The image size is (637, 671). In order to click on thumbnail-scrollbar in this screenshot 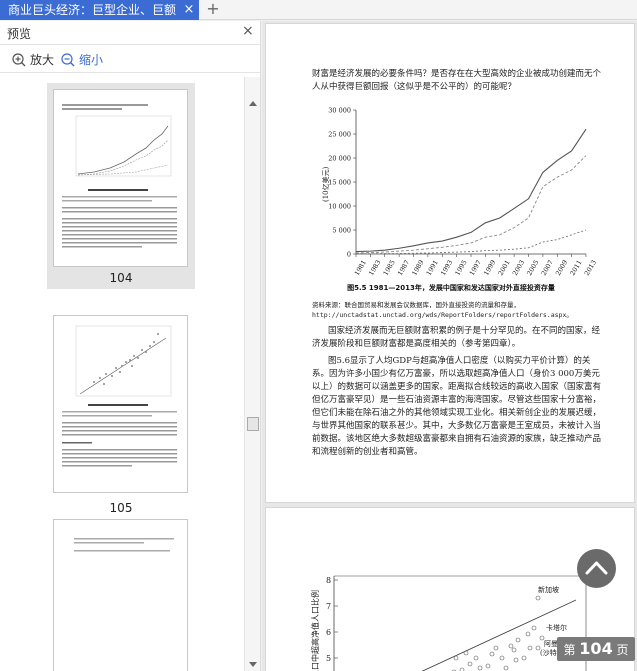, I will do `click(252, 374)`.